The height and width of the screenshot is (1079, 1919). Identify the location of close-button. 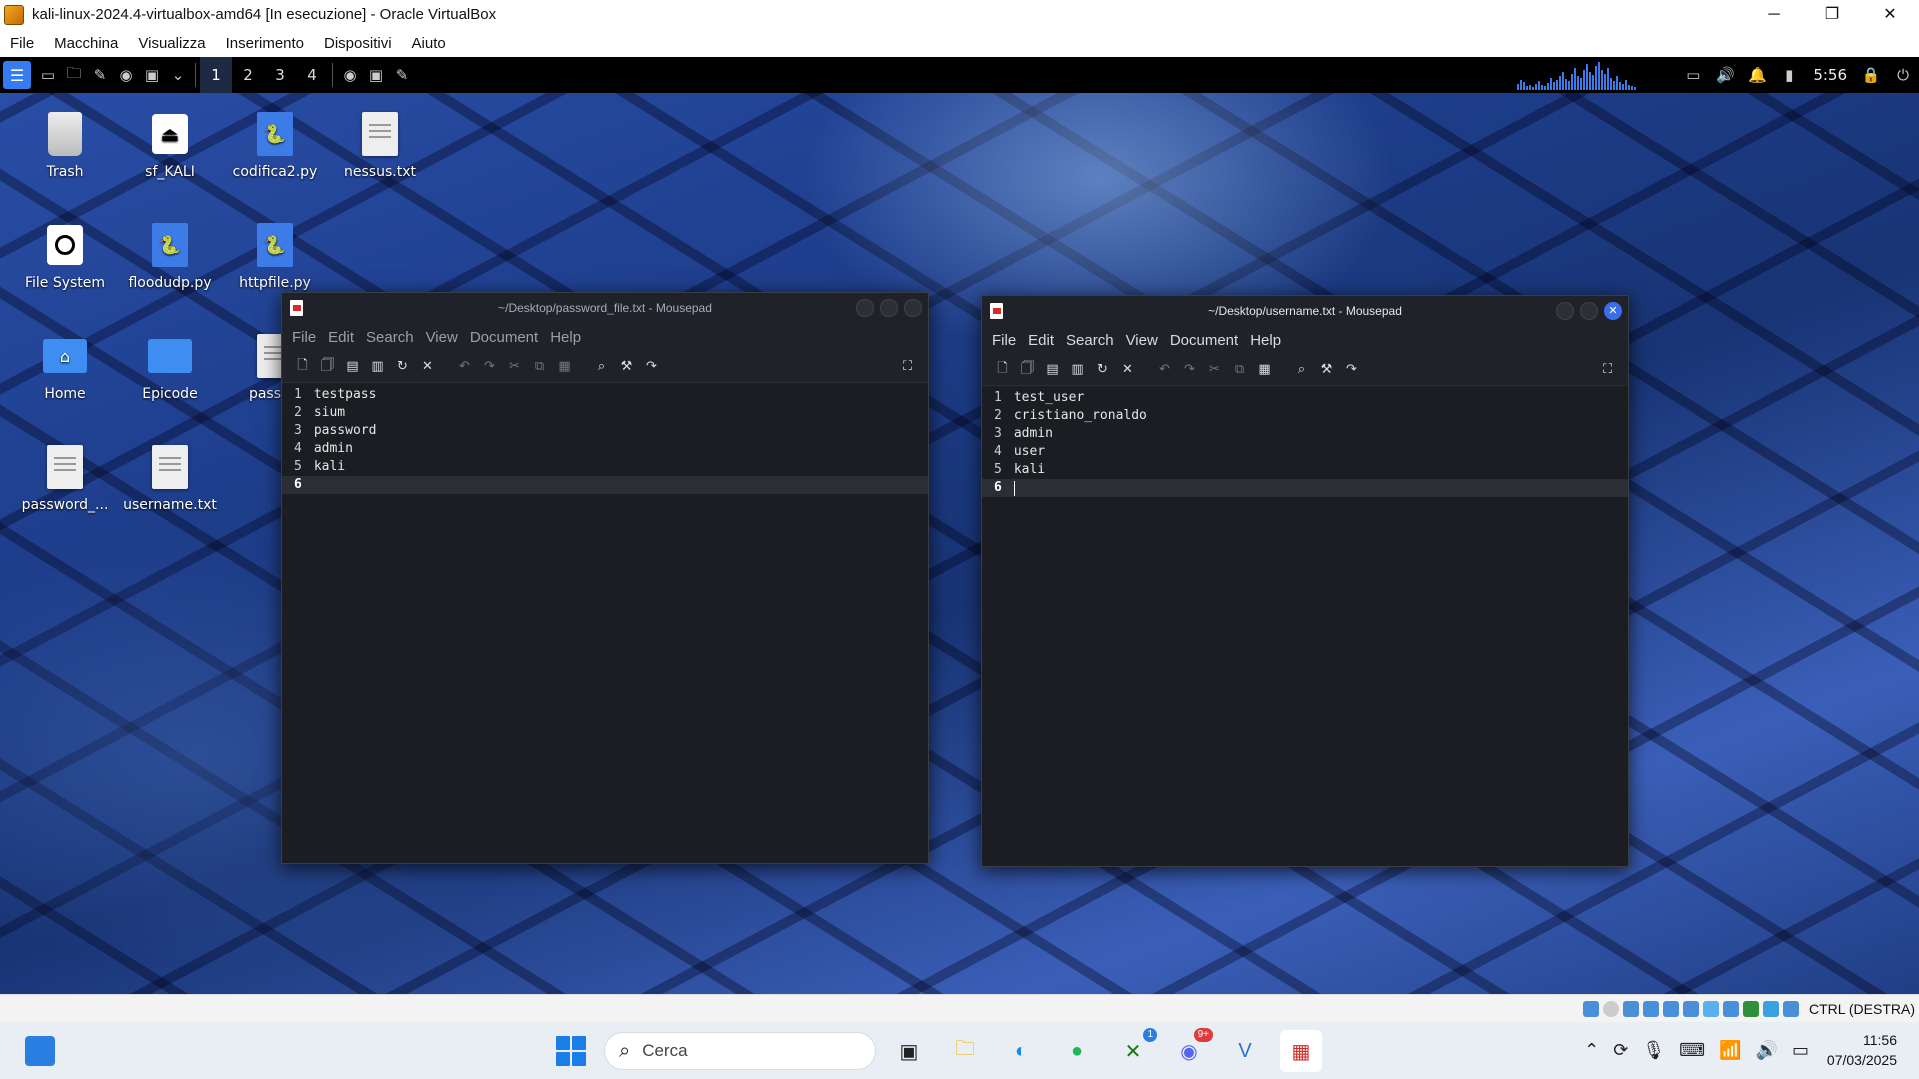
(913, 308).